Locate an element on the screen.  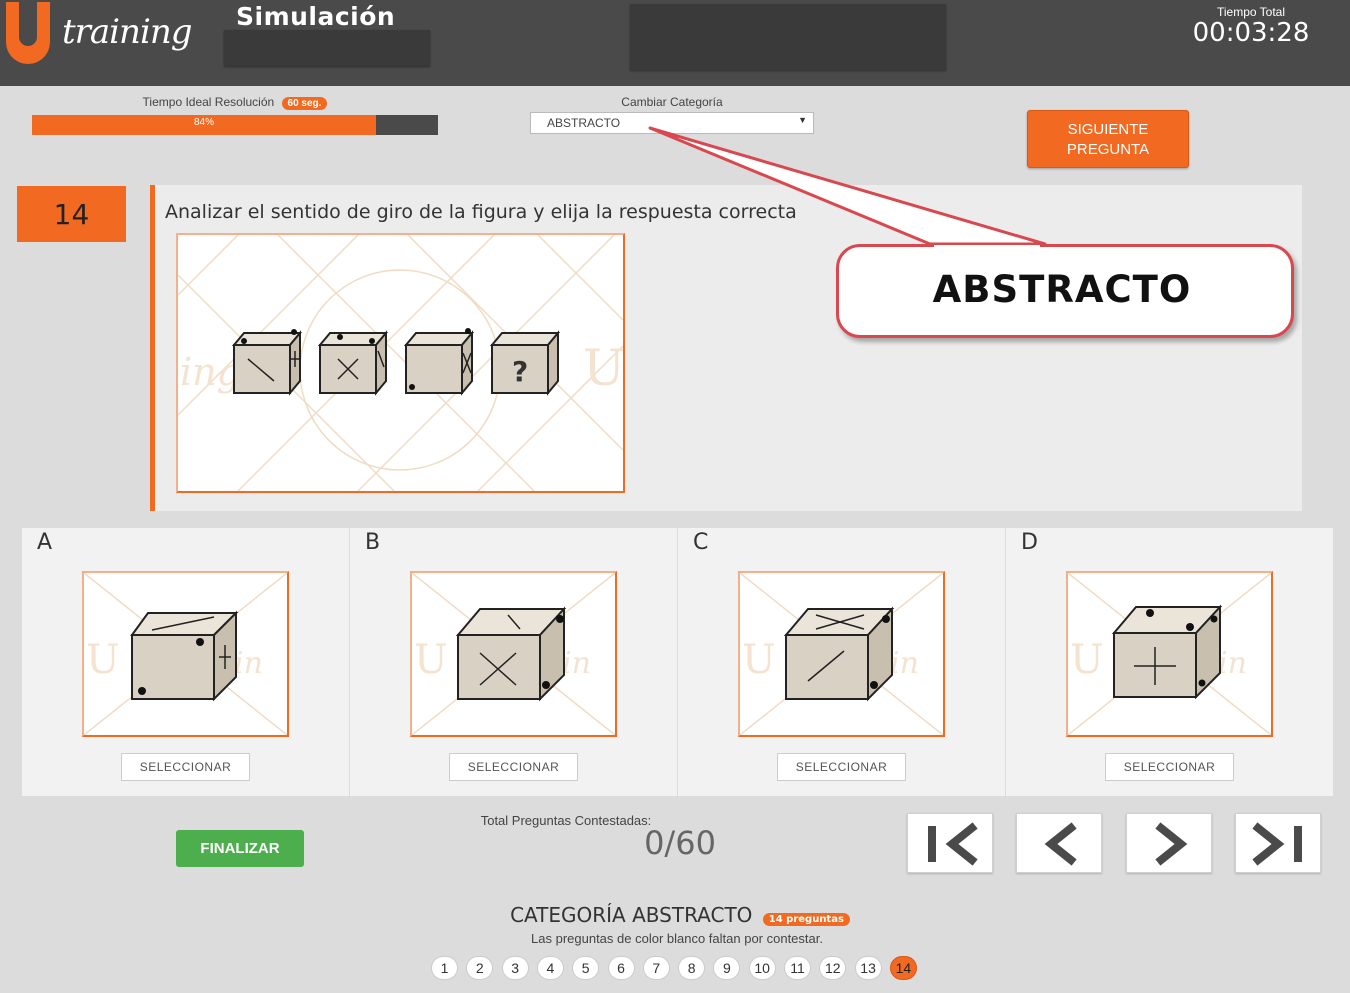
total-time-value: 00:03:28 is located at coordinates (1251, 33).